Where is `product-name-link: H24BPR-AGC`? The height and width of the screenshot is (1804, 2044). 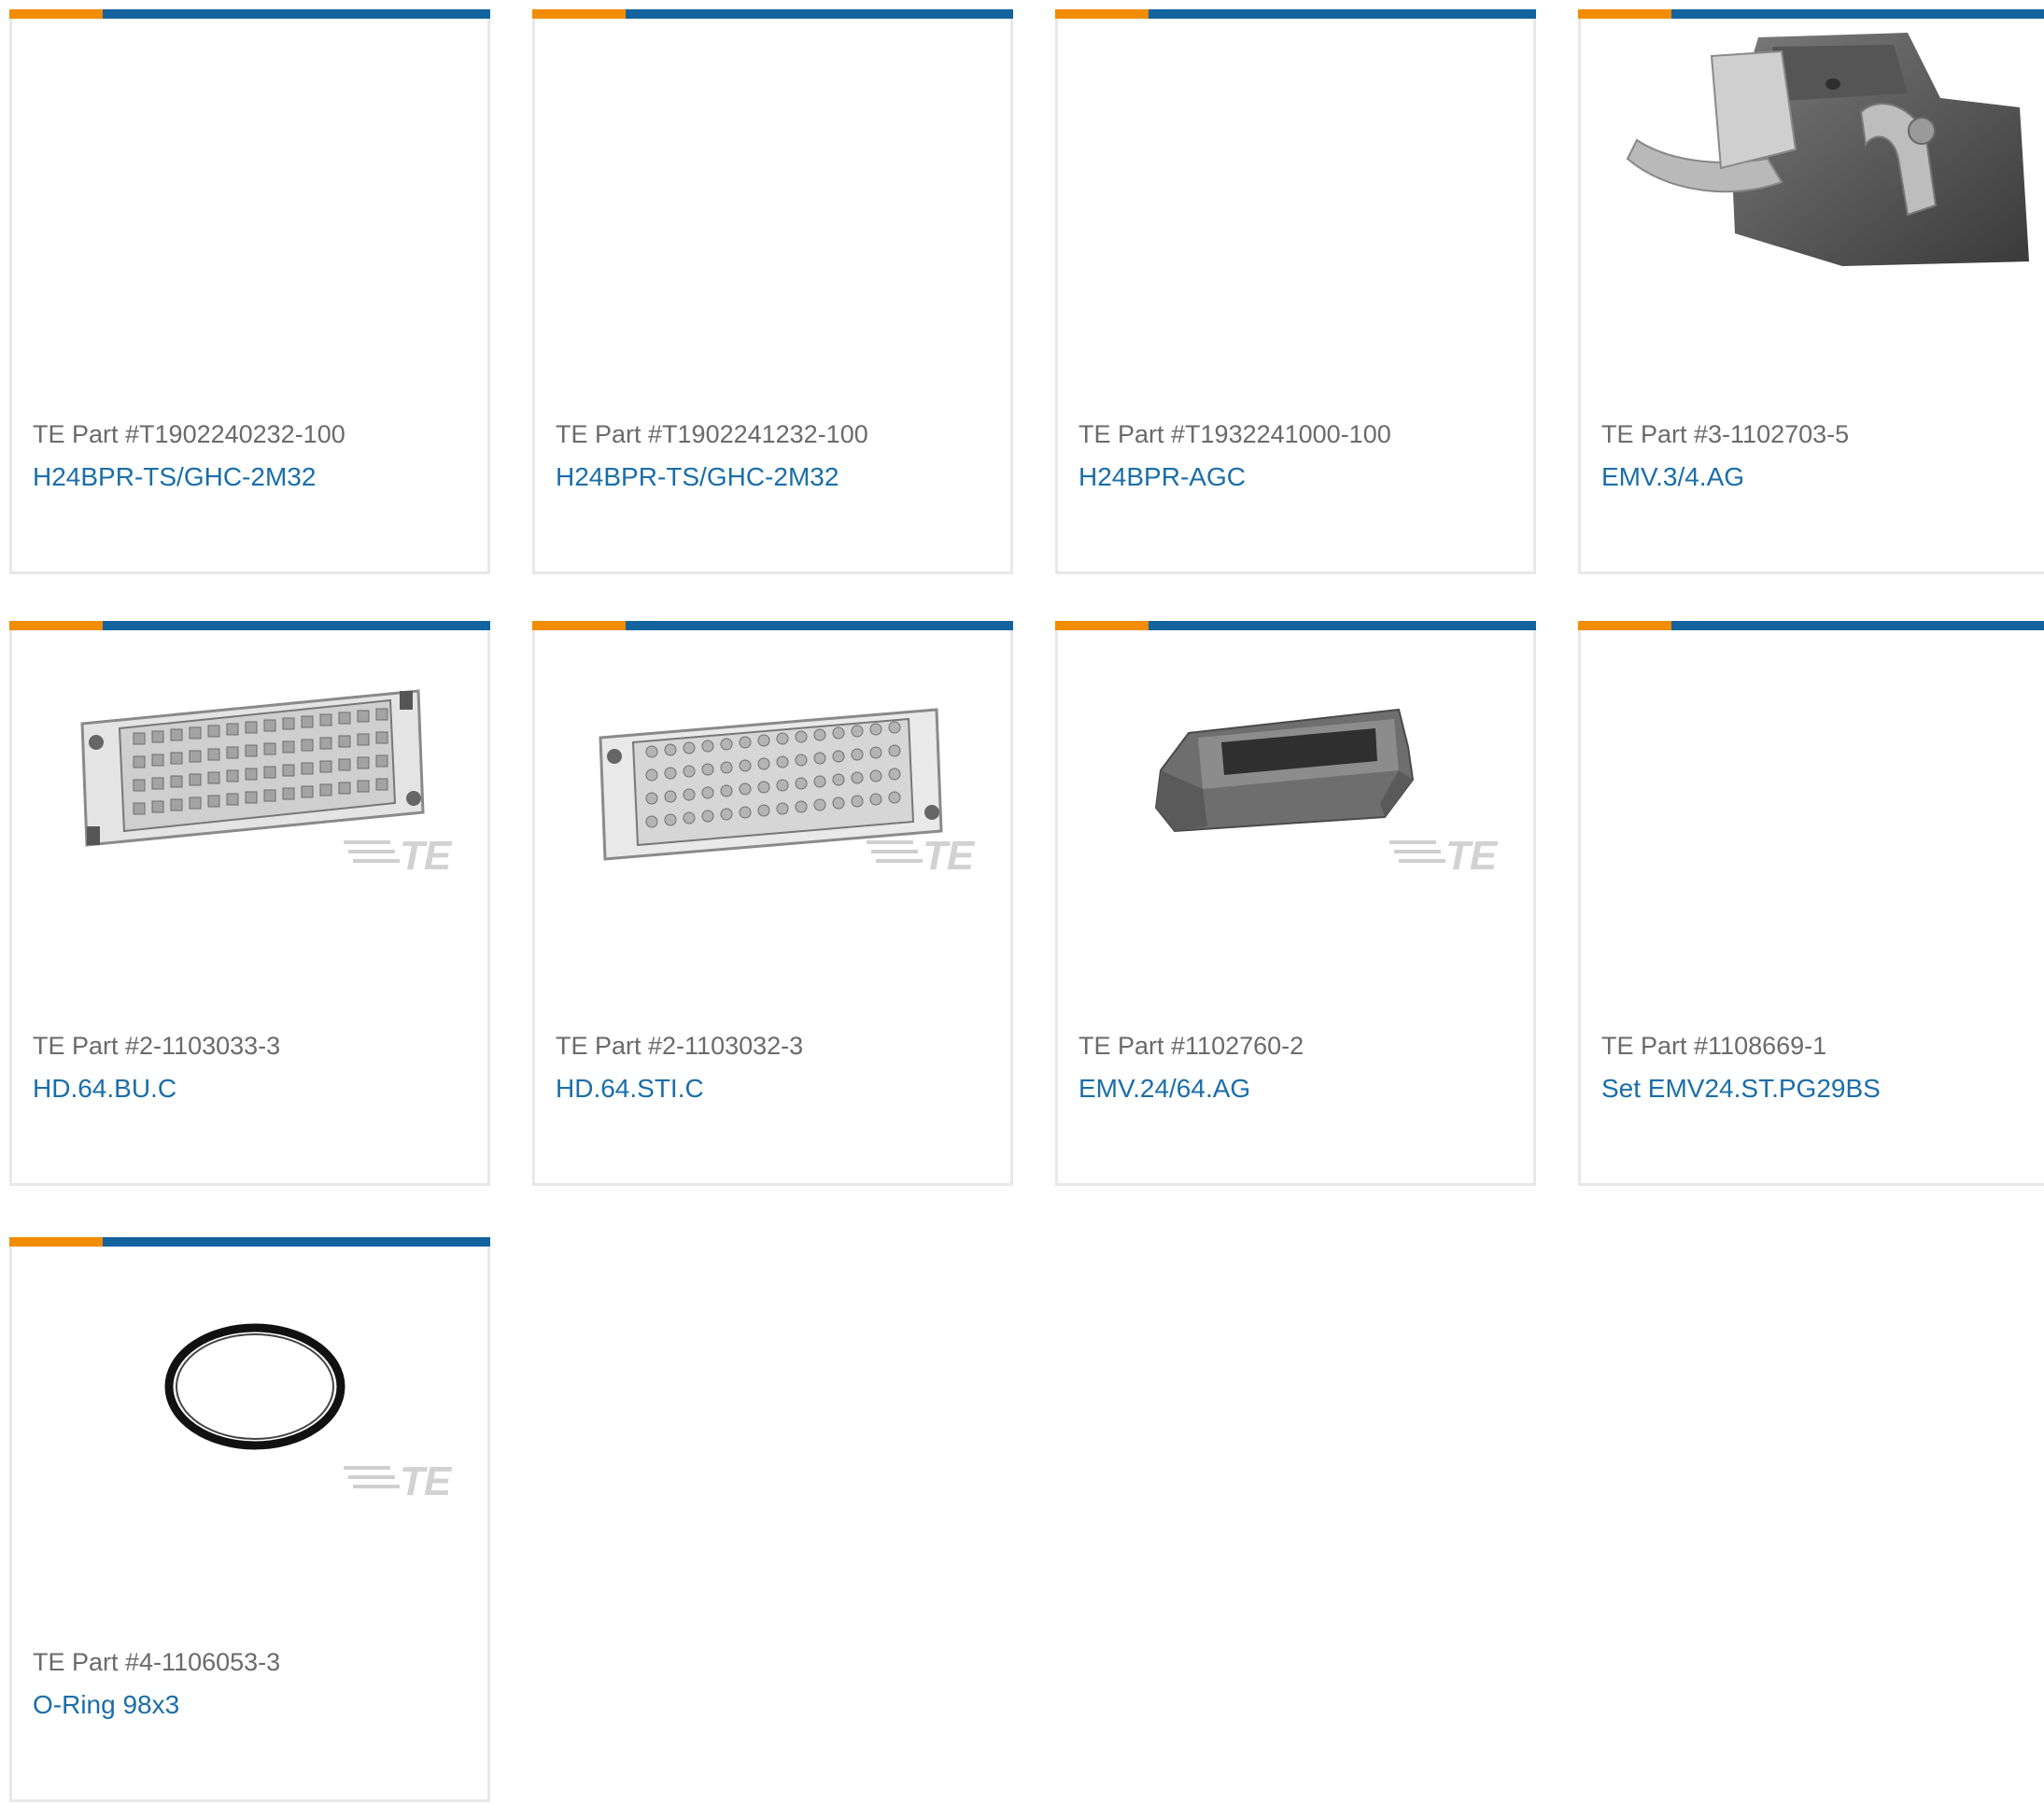
product-name-link: H24BPR-AGC is located at coordinates (1162, 477).